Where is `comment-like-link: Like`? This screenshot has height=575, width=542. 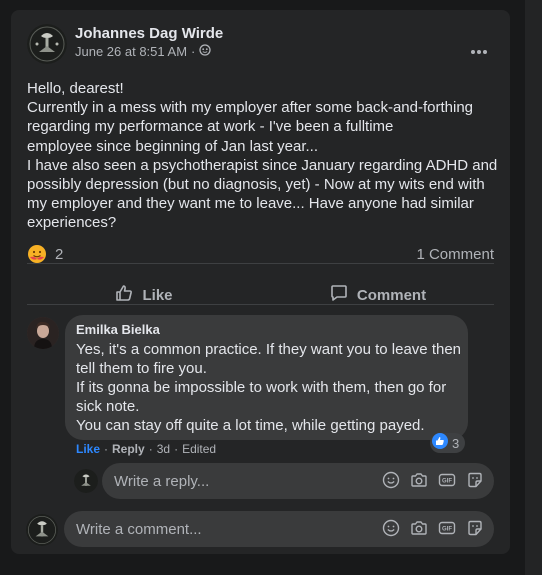 comment-like-link: Like is located at coordinates (88, 449).